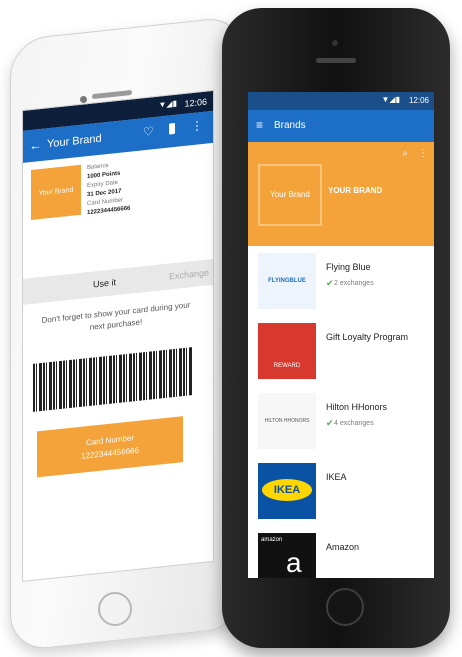 Image resolution: width=462 pixels, height=657 pixels. What do you see at coordinates (367, 337) in the screenshot?
I see `brand-name: Gift Loyalty Program` at bounding box center [367, 337].